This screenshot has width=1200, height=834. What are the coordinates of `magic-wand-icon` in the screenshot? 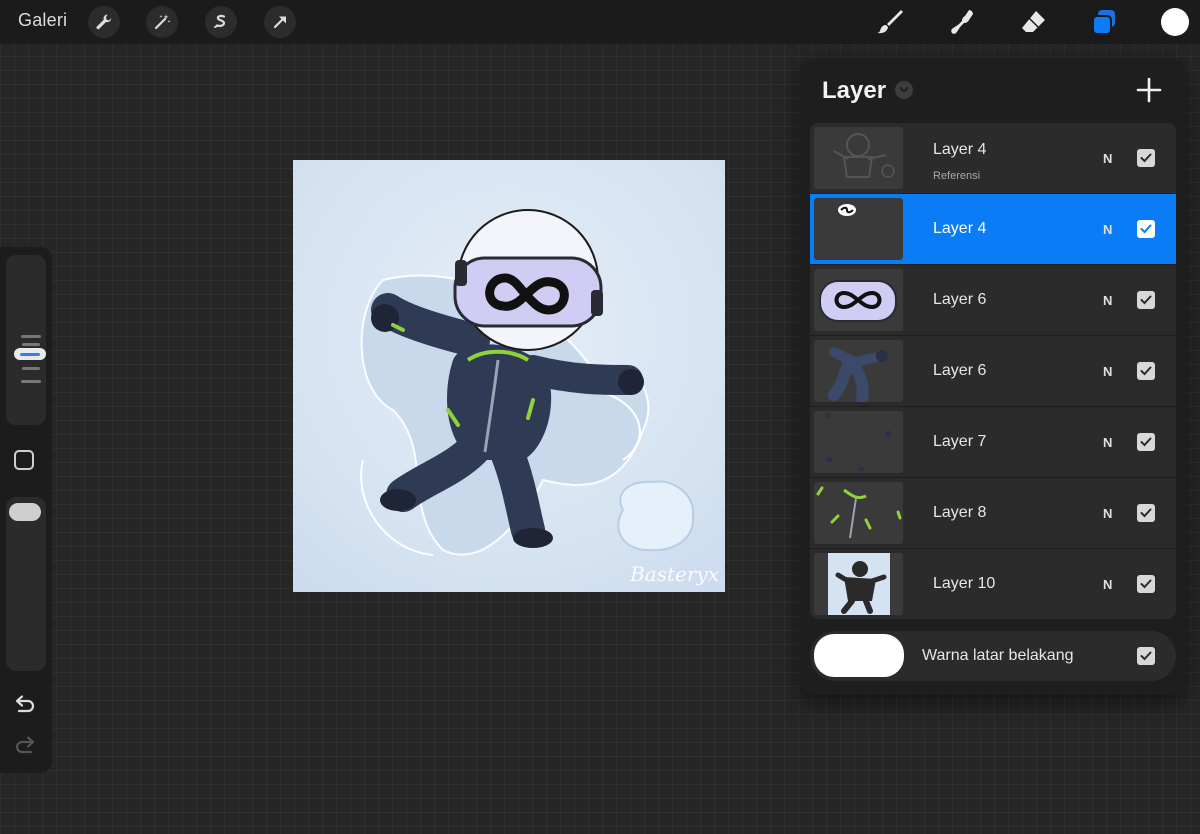 It's located at (162, 22).